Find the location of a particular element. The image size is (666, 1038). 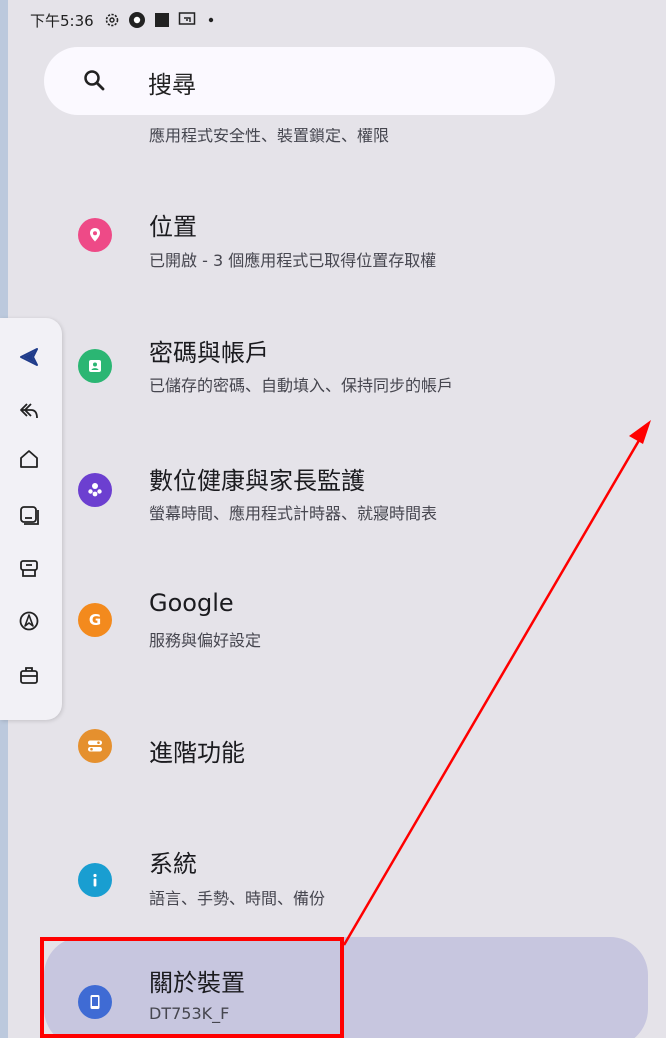

svg-text: G is located at coordinates (95, 620).